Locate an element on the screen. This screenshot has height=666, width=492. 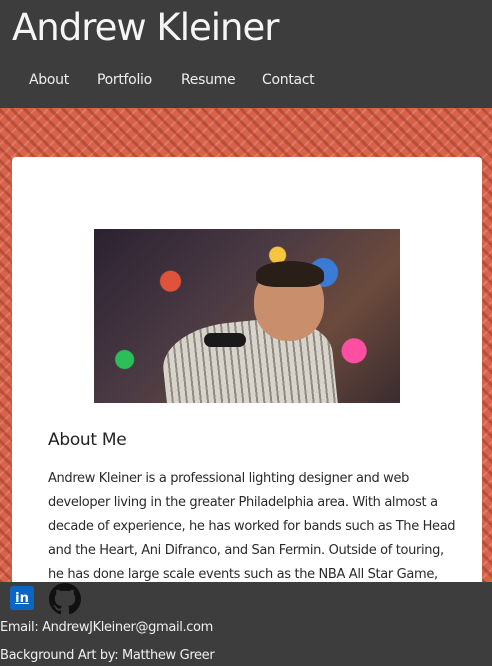
linkedin-glyph: in is located at coordinates (22, 598).